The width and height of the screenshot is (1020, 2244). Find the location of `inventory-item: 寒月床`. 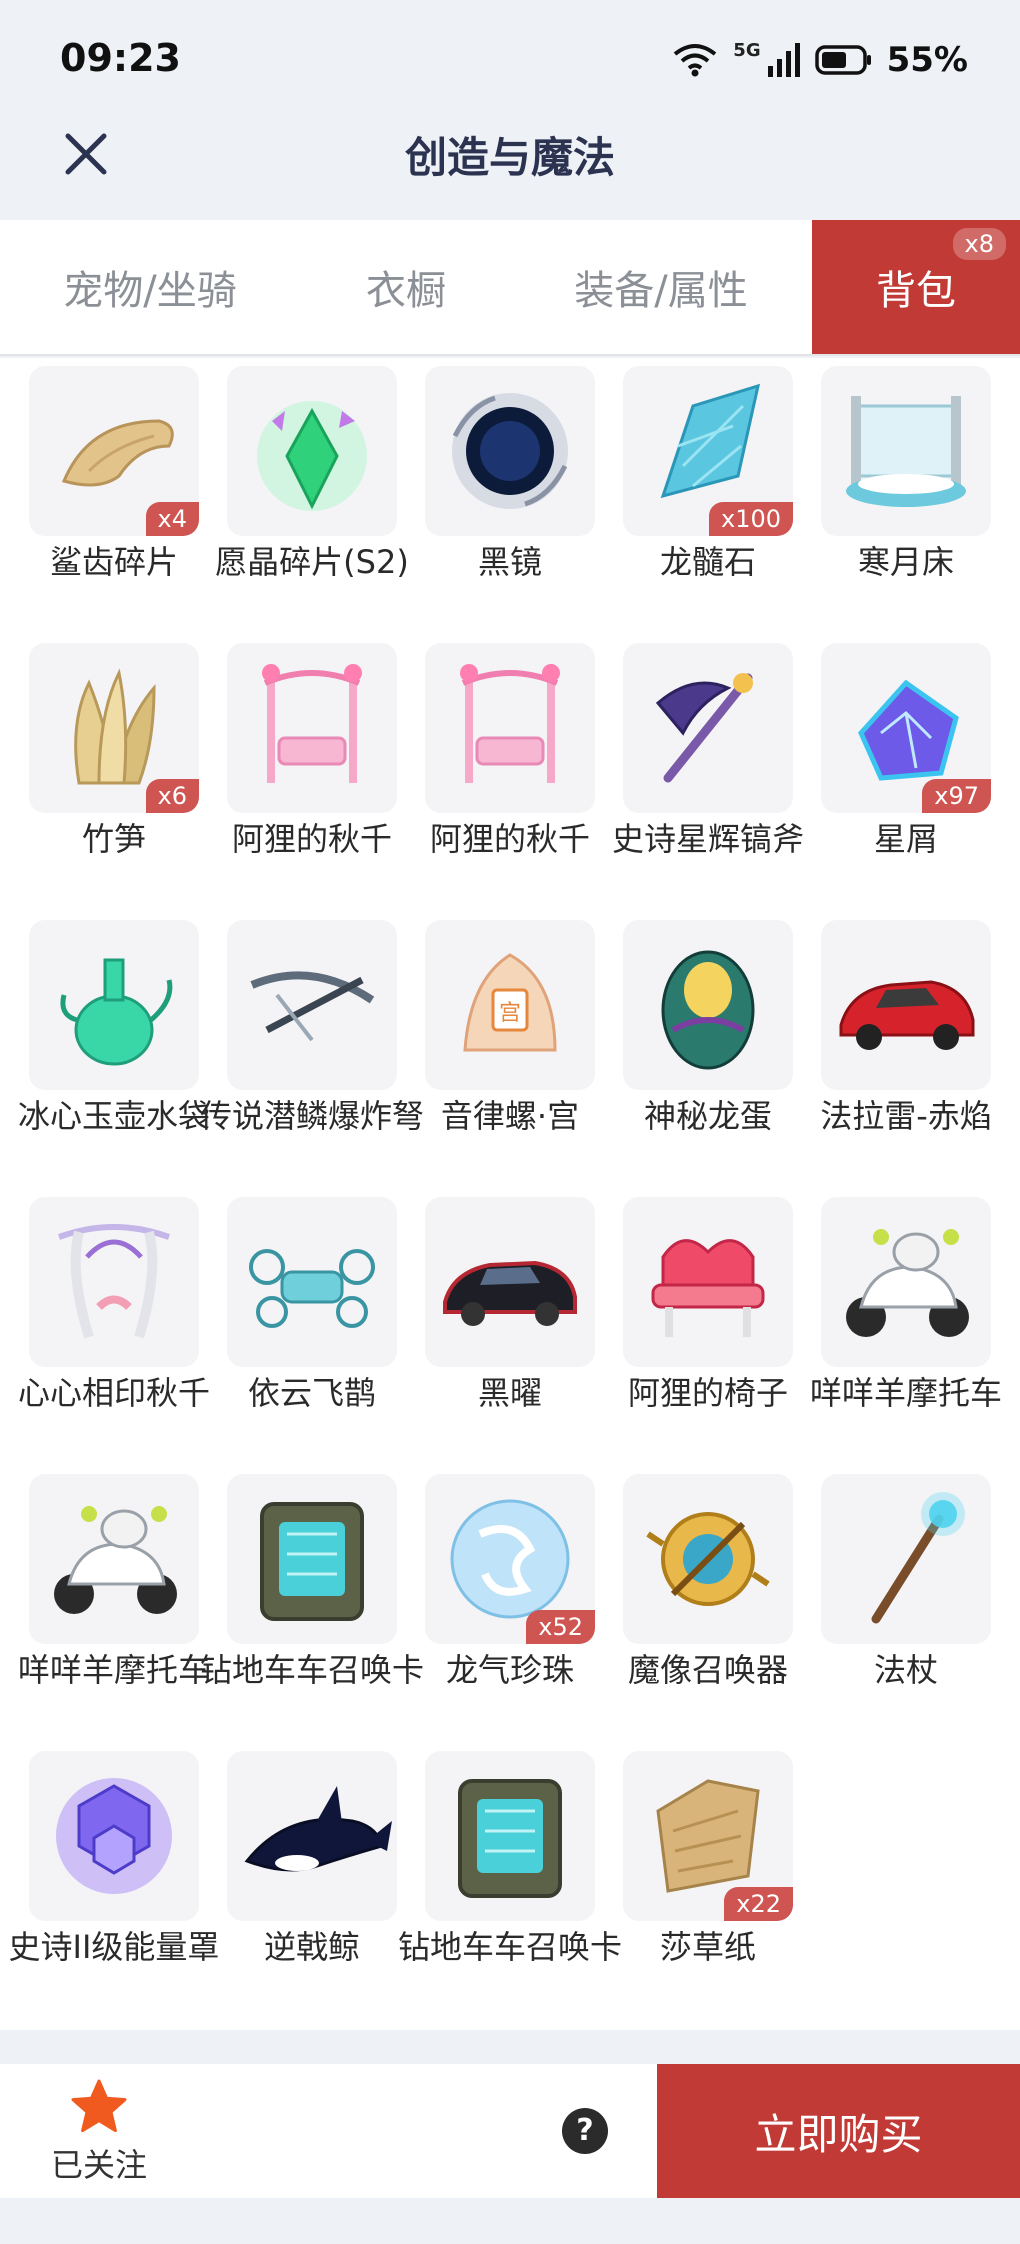

inventory-item: 寒月床 is located at coordinates (891, 505).